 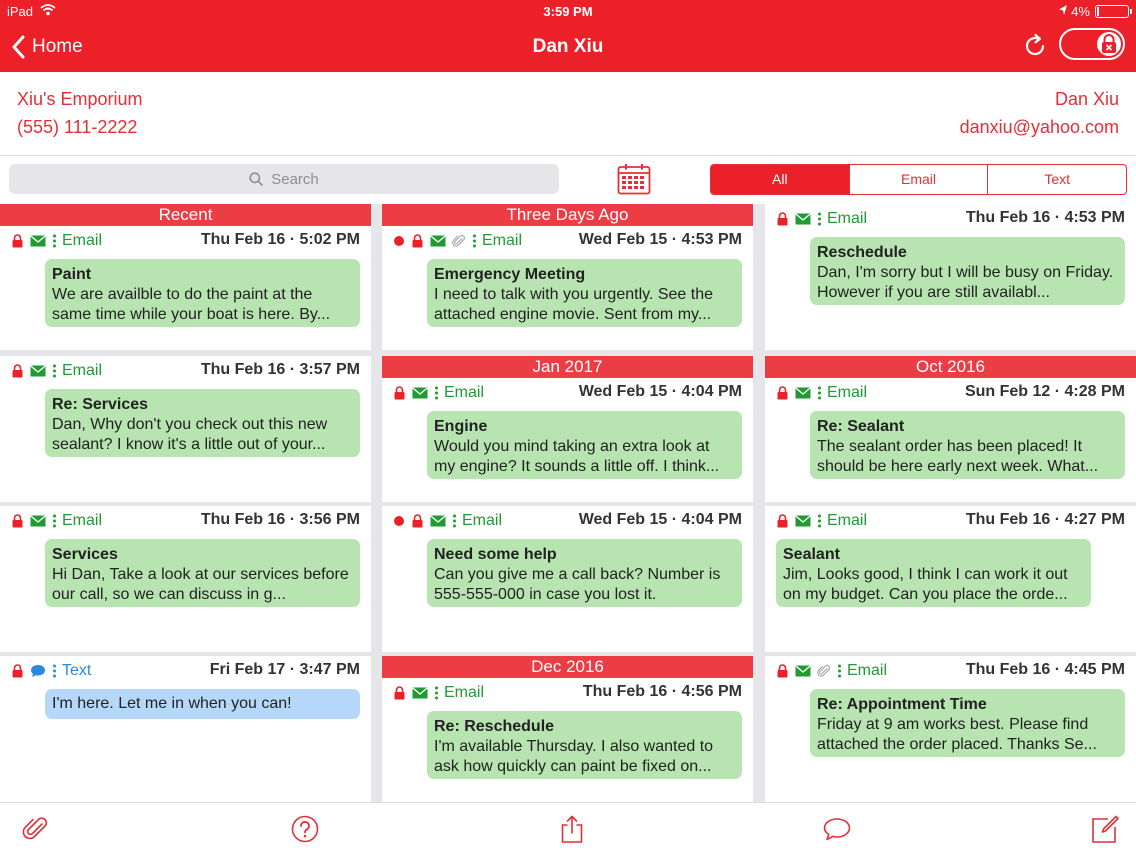 What do you see at coordinates (918, 179) in the screenshot?
I see `filter-email-tab: Email` at bounding box center [918, 179].